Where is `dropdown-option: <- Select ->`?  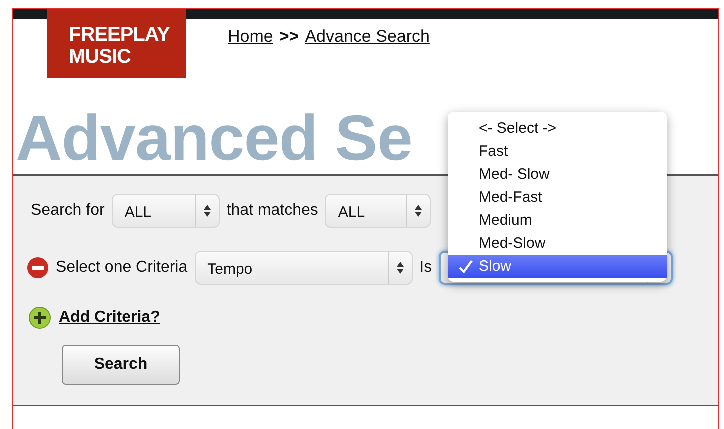
dropdown-option: <- Select -> is located at coordinates (557, 128).